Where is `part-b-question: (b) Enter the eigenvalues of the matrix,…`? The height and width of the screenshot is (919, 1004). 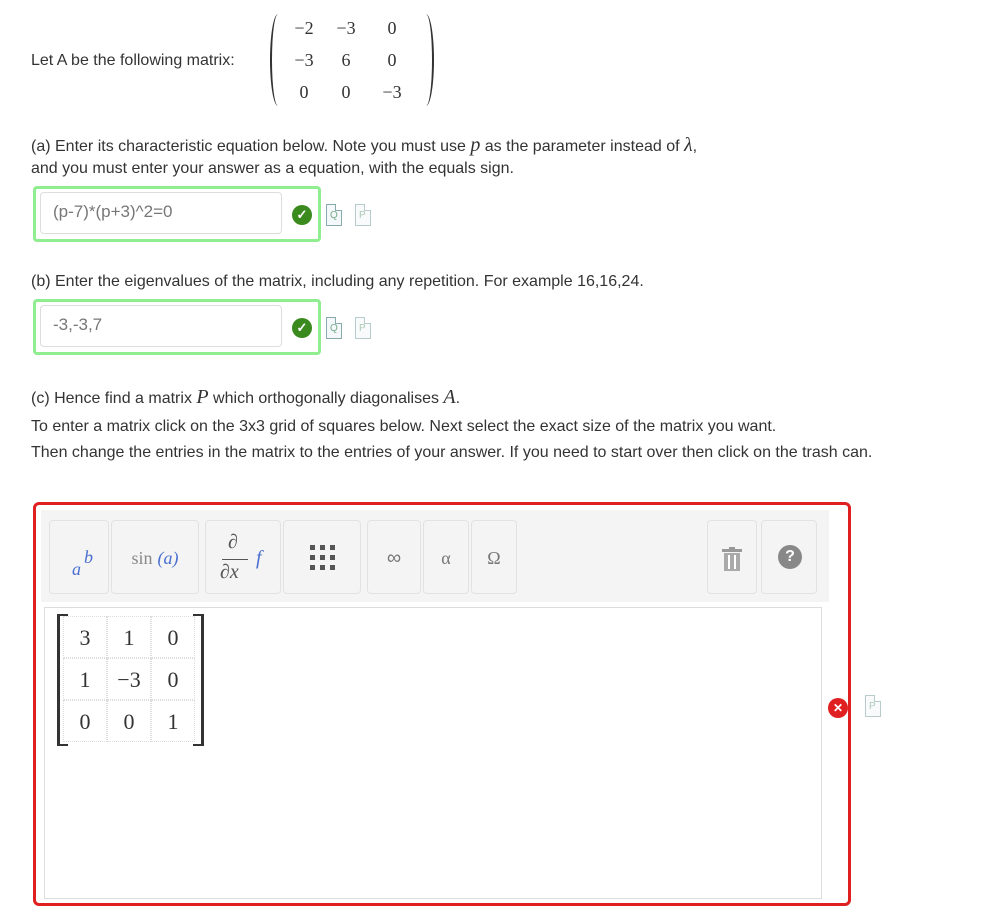
part-b-question: (b) Enter the eigenvalues of the matrix,… is located at coordinates (337, 281).